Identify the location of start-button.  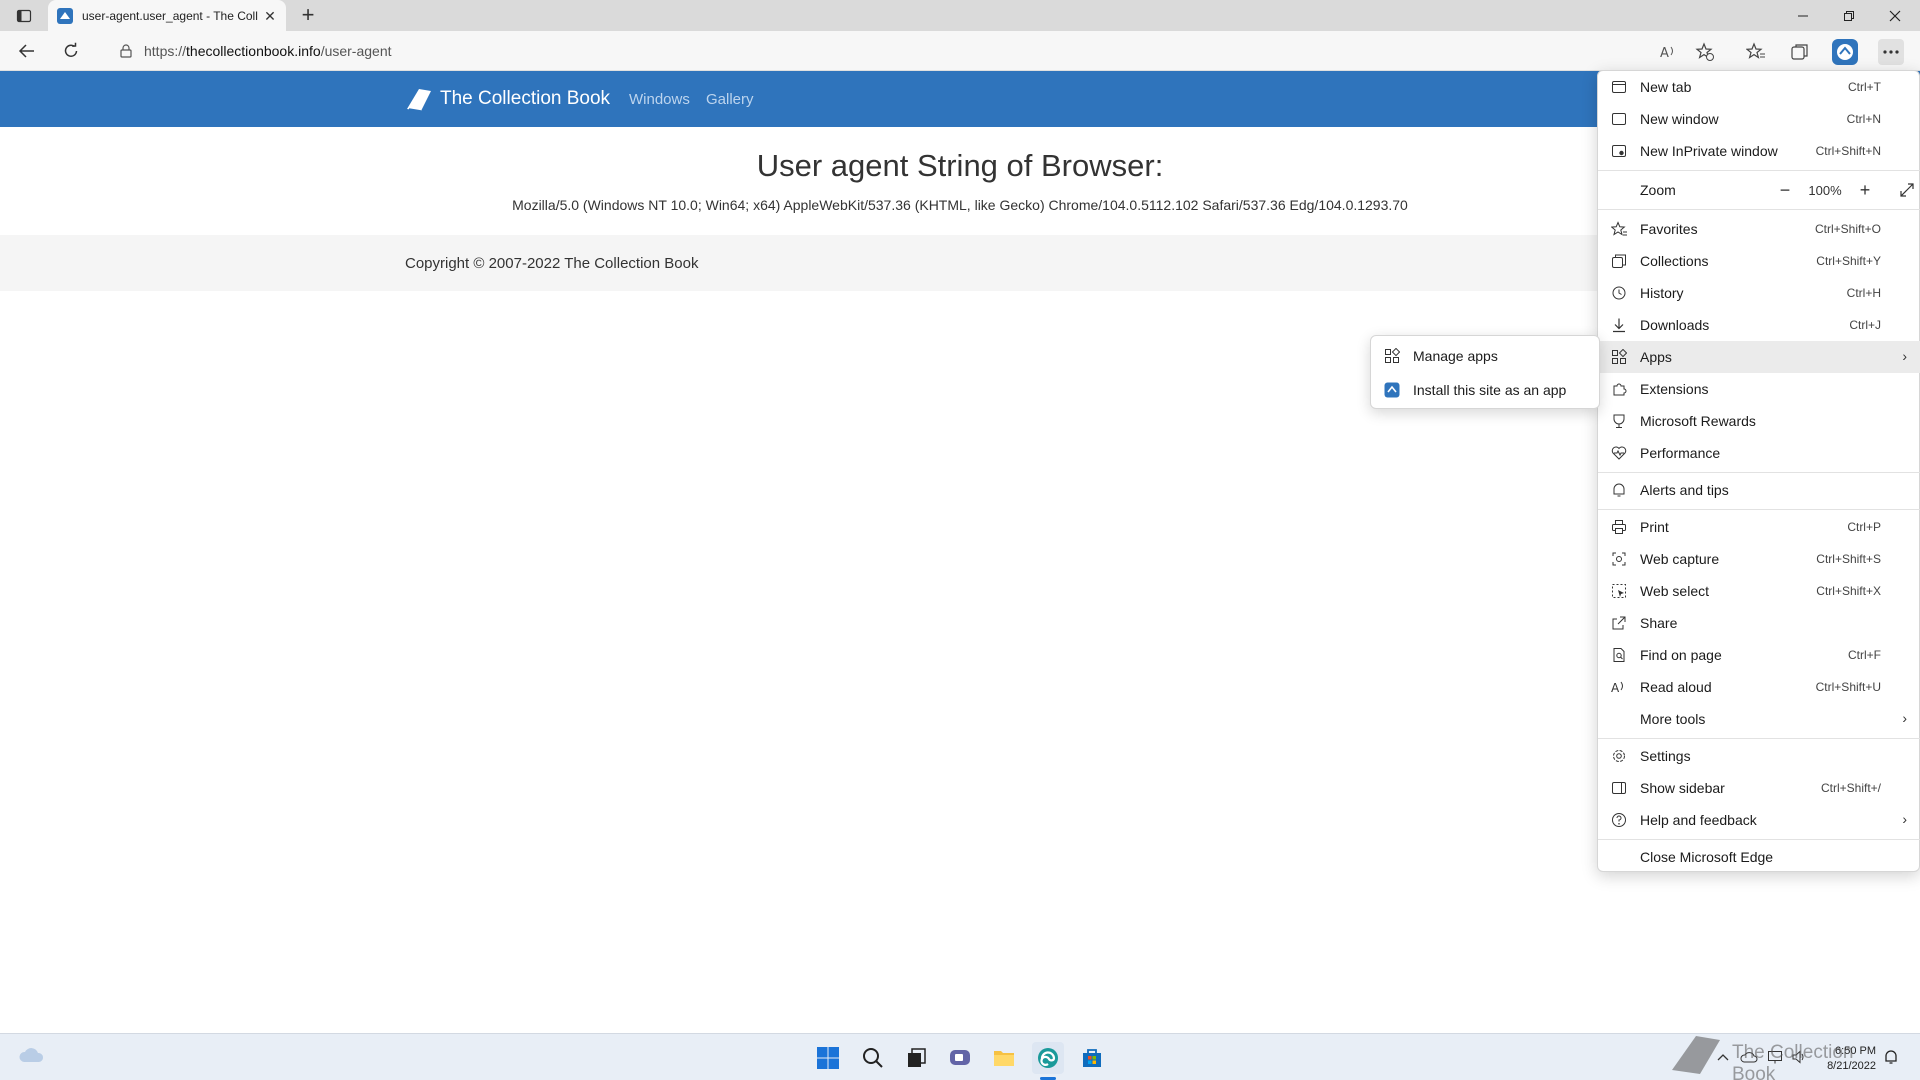
(828, 1058).